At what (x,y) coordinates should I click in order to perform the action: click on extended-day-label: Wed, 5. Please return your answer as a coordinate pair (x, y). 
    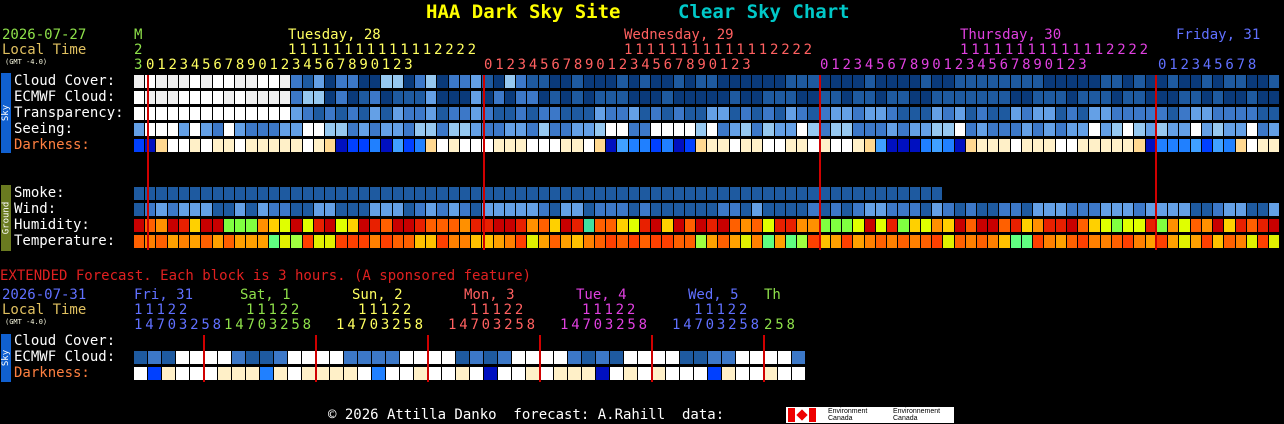
    Looking at the image, I should click on (713, 295).